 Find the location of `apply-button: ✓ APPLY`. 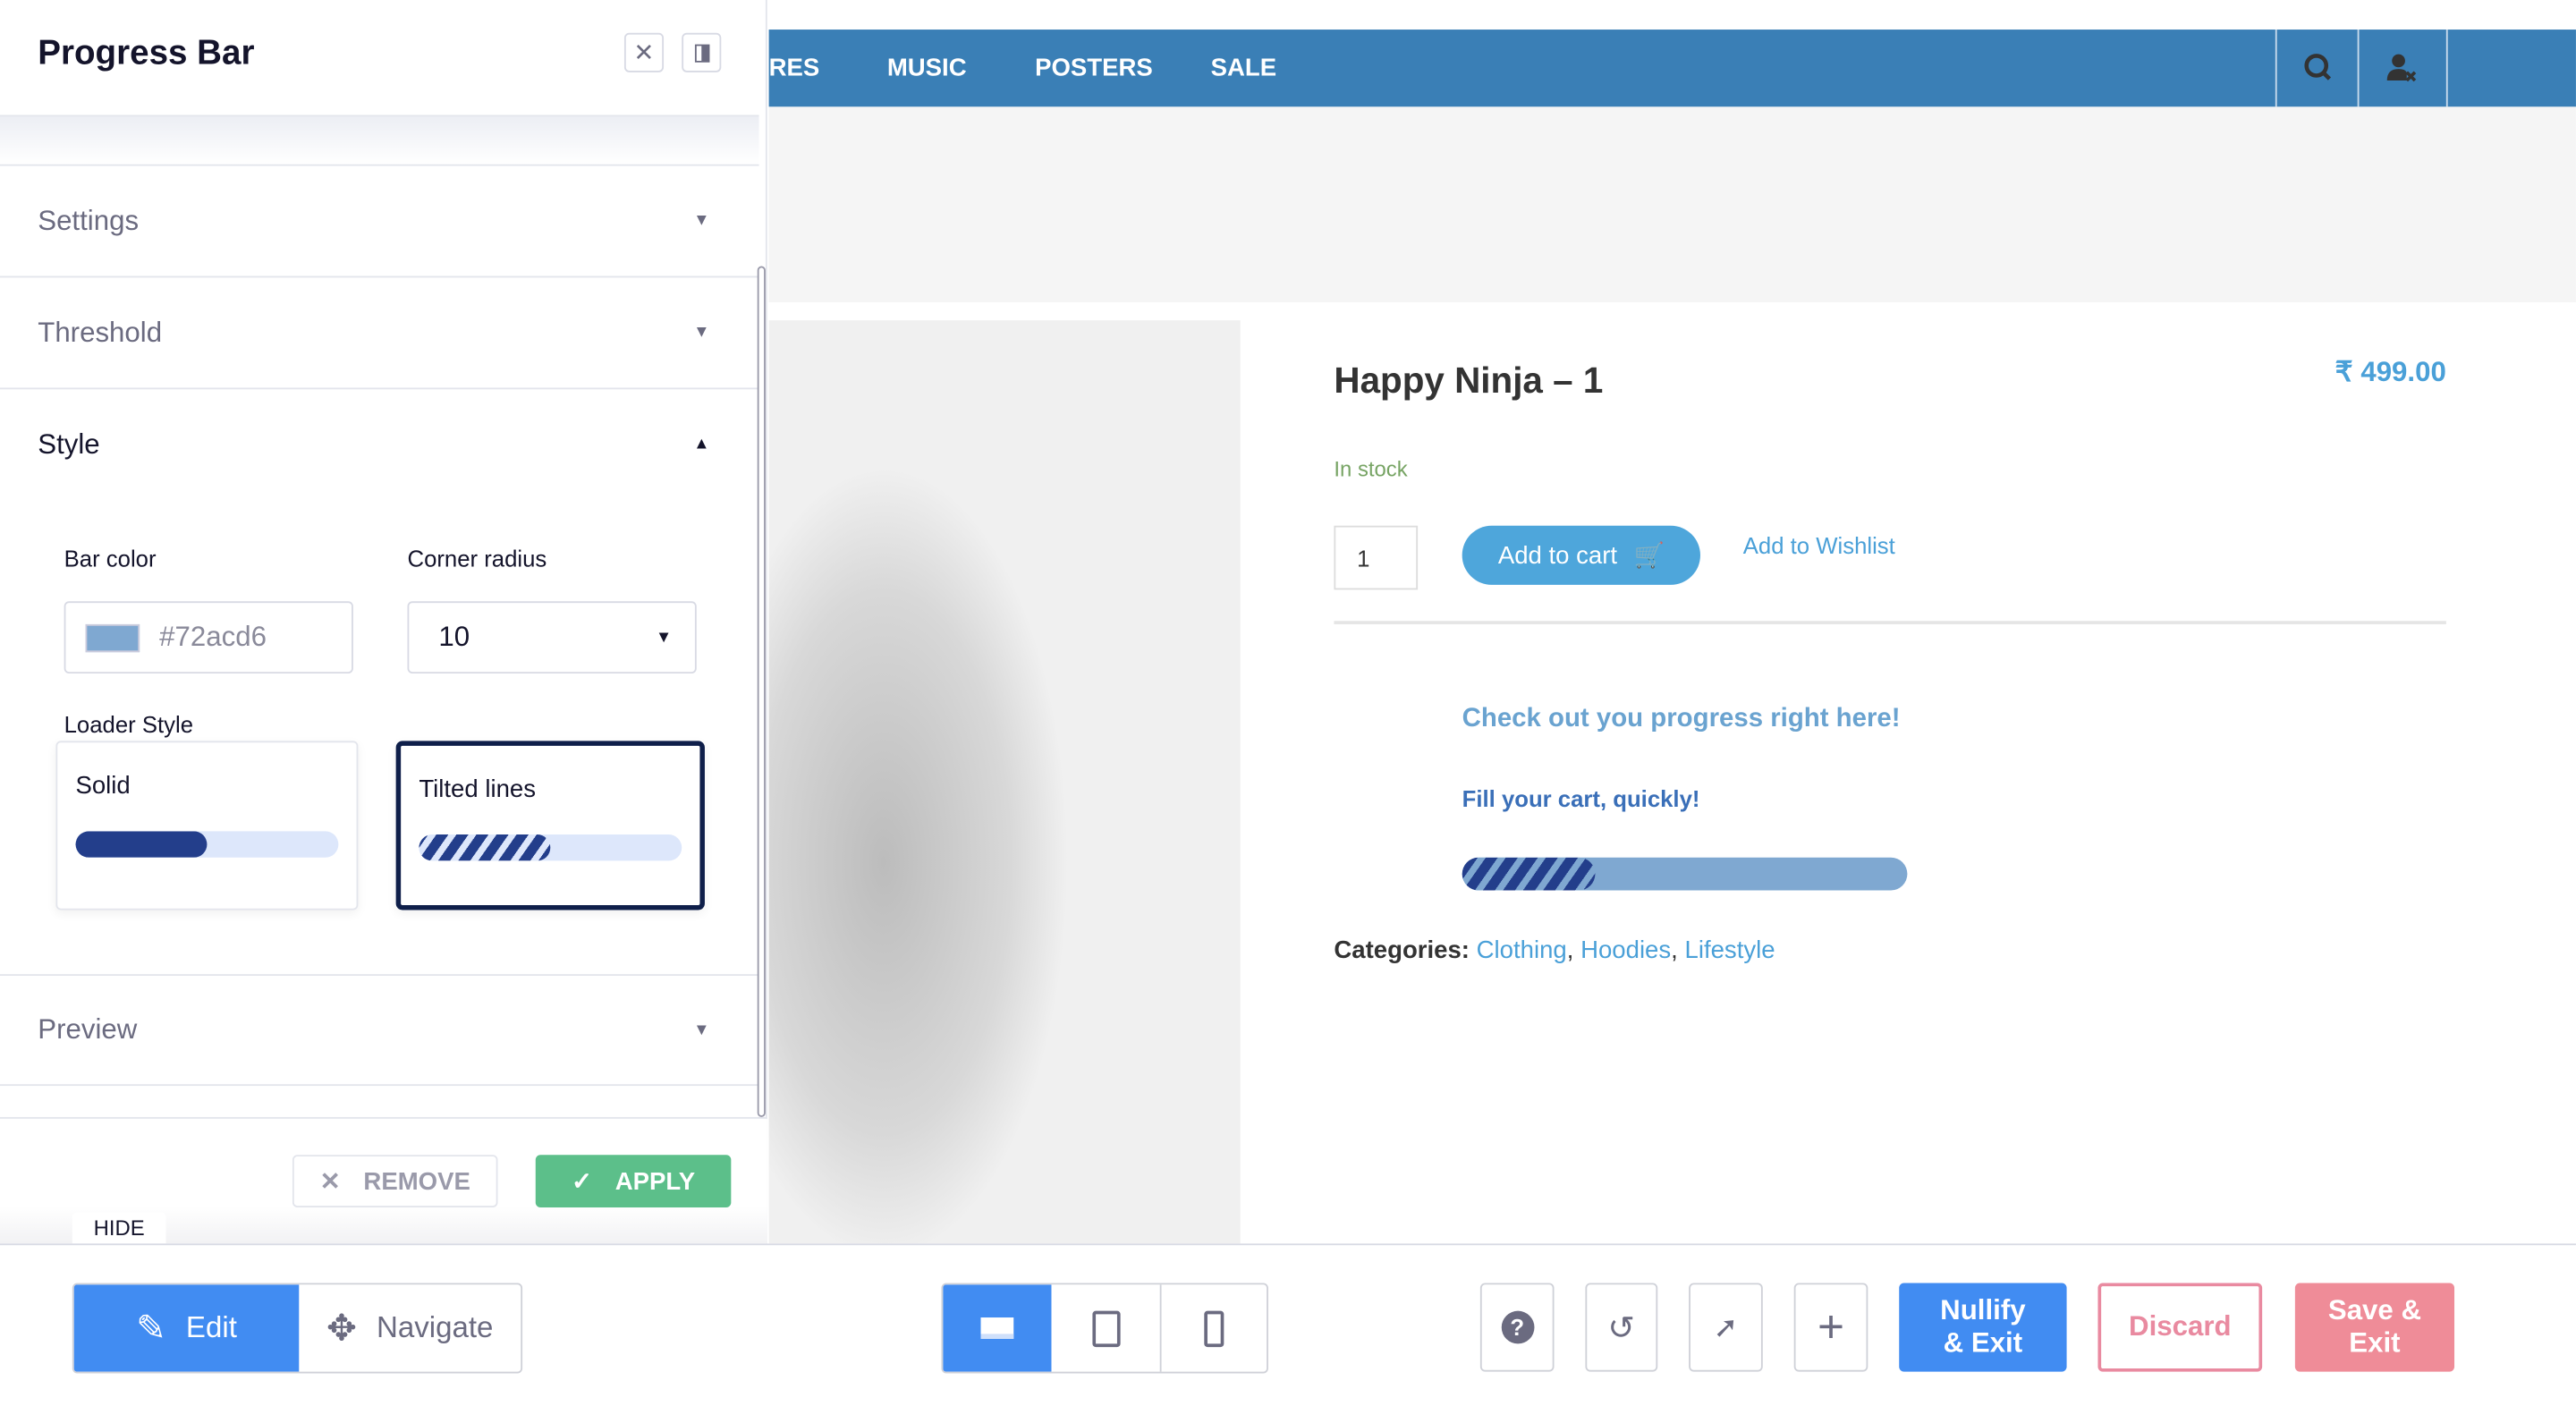

apply-button: ✓ APPLY is located at coordinates (633, 1181).